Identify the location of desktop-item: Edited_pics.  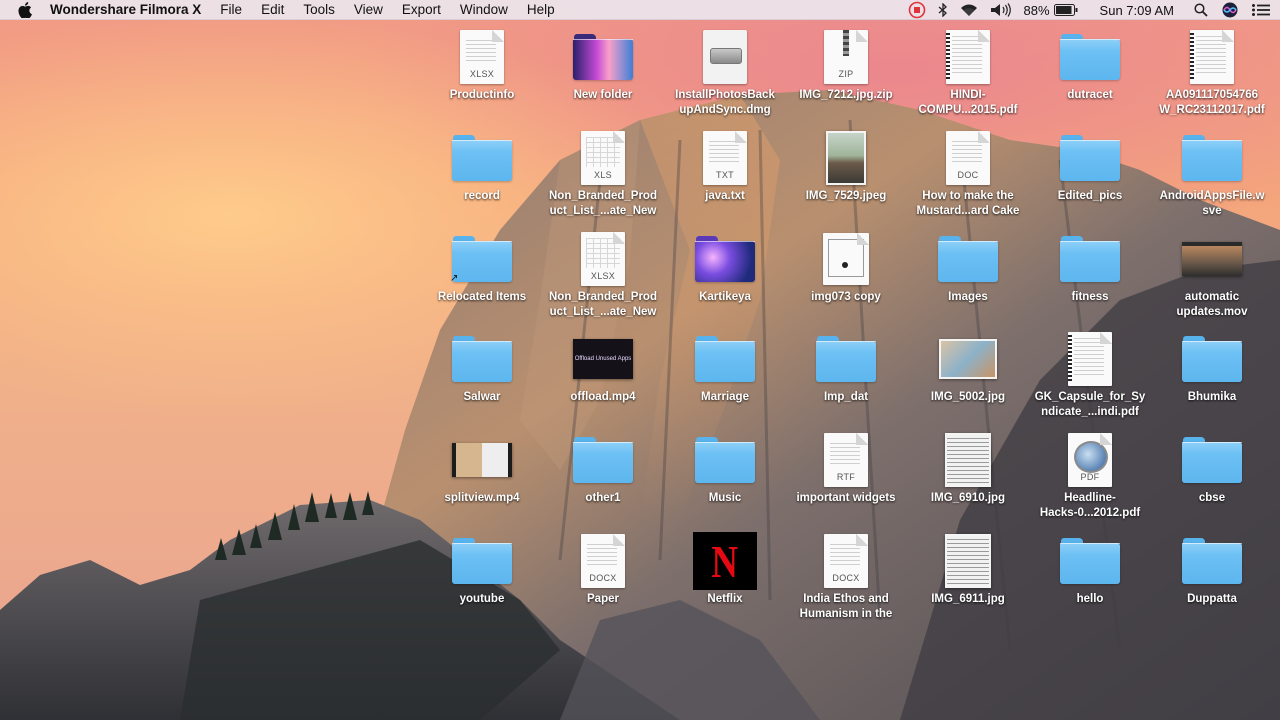
(1090, 166).